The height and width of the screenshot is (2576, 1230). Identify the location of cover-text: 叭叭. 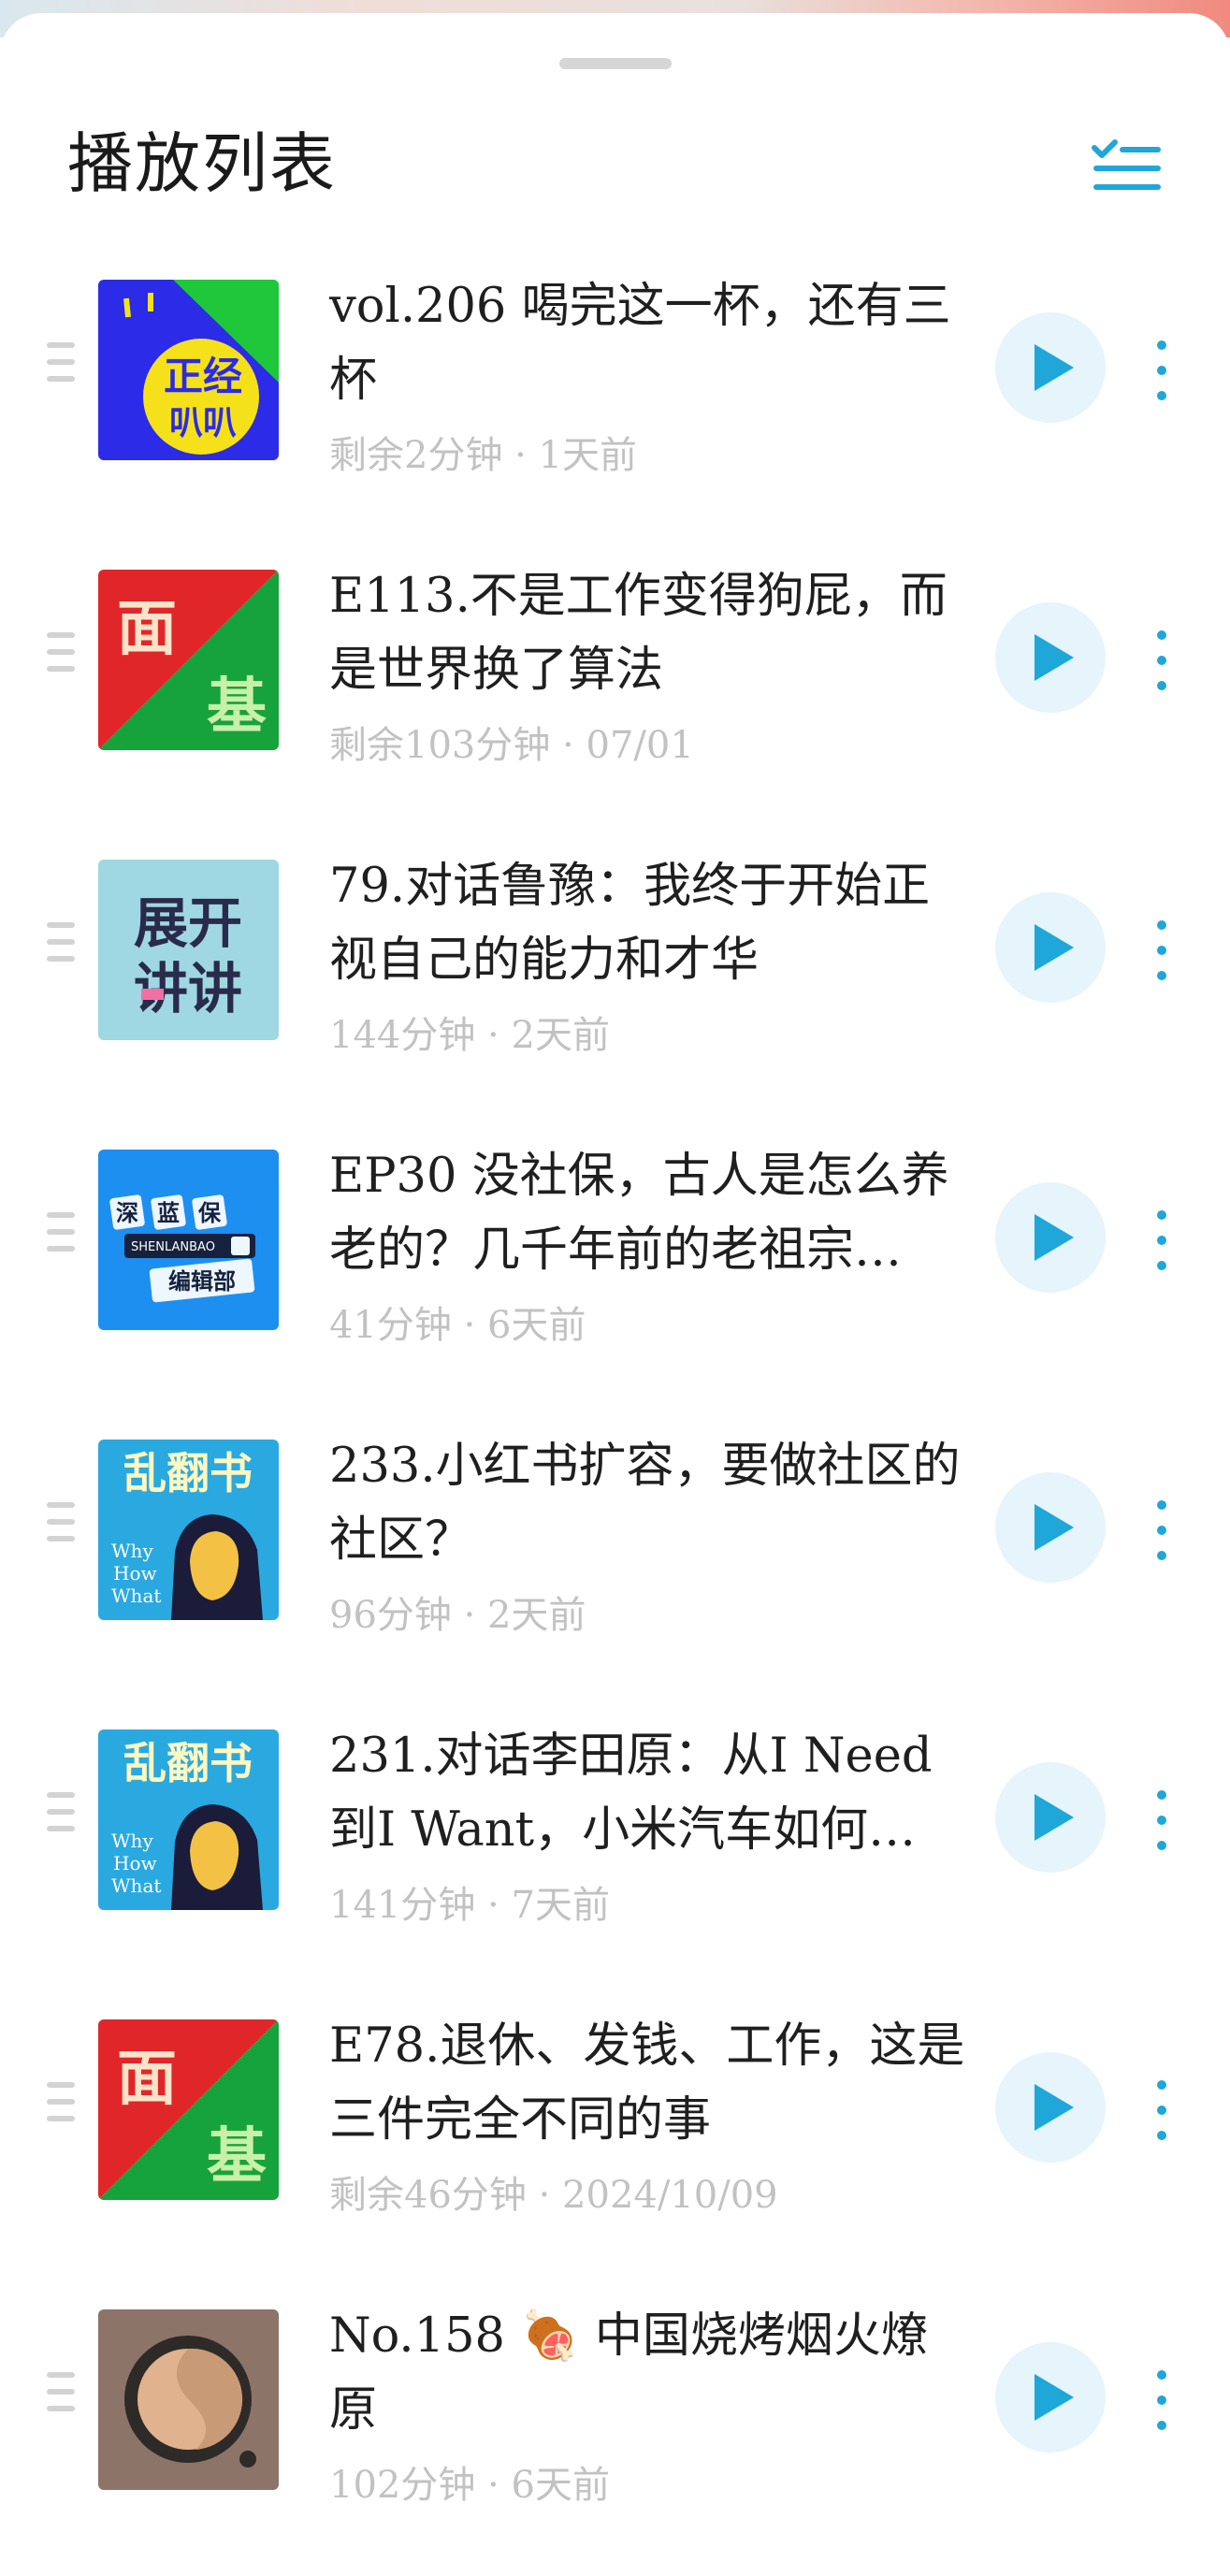
(203, 423).